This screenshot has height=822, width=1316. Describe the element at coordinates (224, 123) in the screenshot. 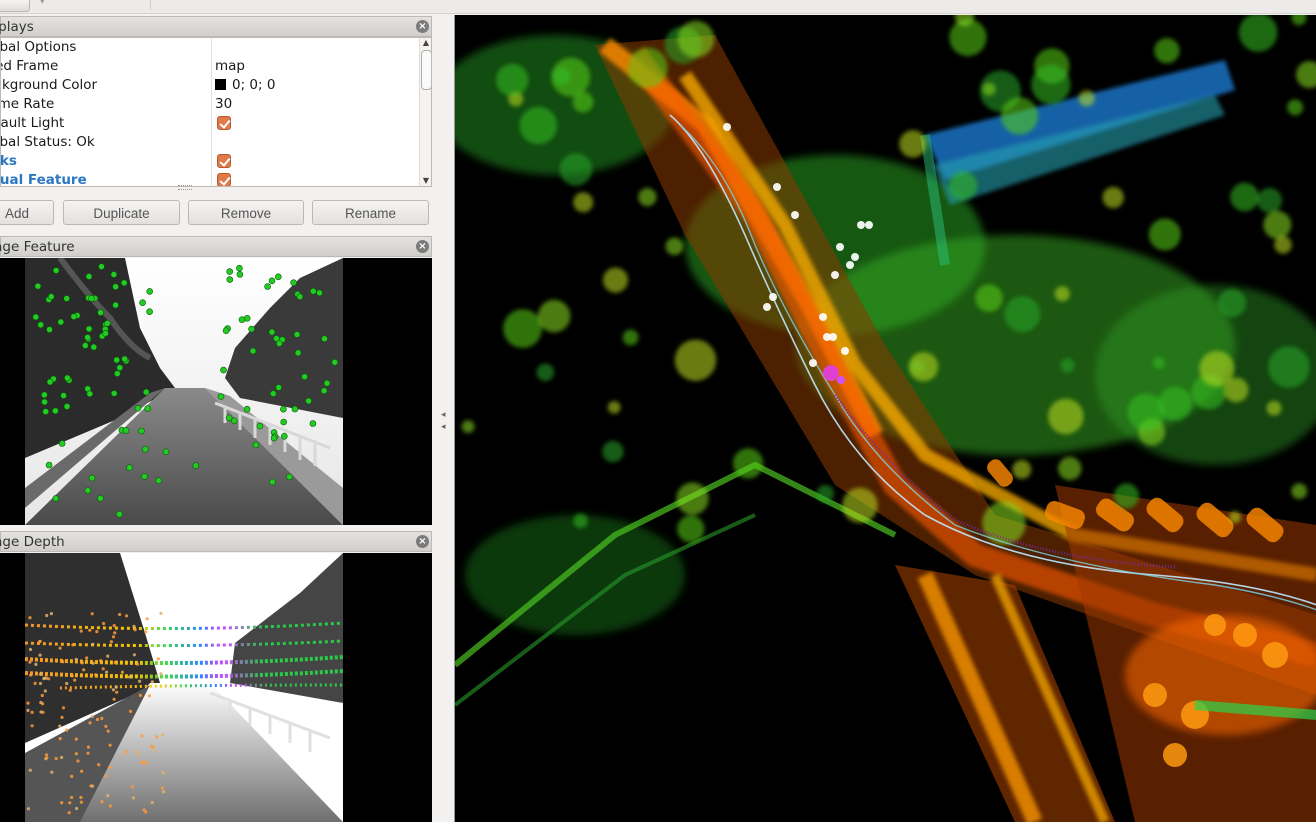

I see `default-light-checkbox` at that location.